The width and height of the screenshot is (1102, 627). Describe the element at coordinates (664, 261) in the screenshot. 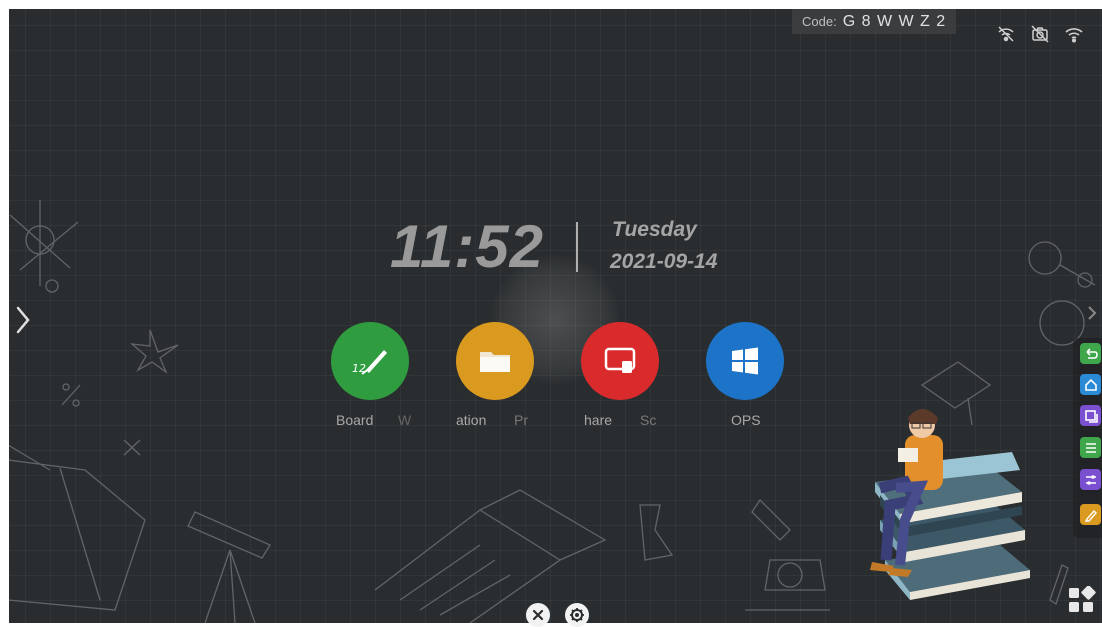

I see `clock-date: 2021-09-14` at that location.